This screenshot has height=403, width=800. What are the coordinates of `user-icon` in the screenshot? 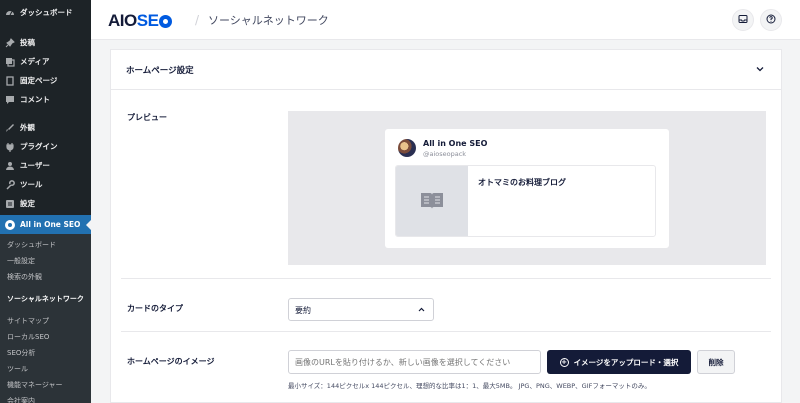 It's located at (10, 166).